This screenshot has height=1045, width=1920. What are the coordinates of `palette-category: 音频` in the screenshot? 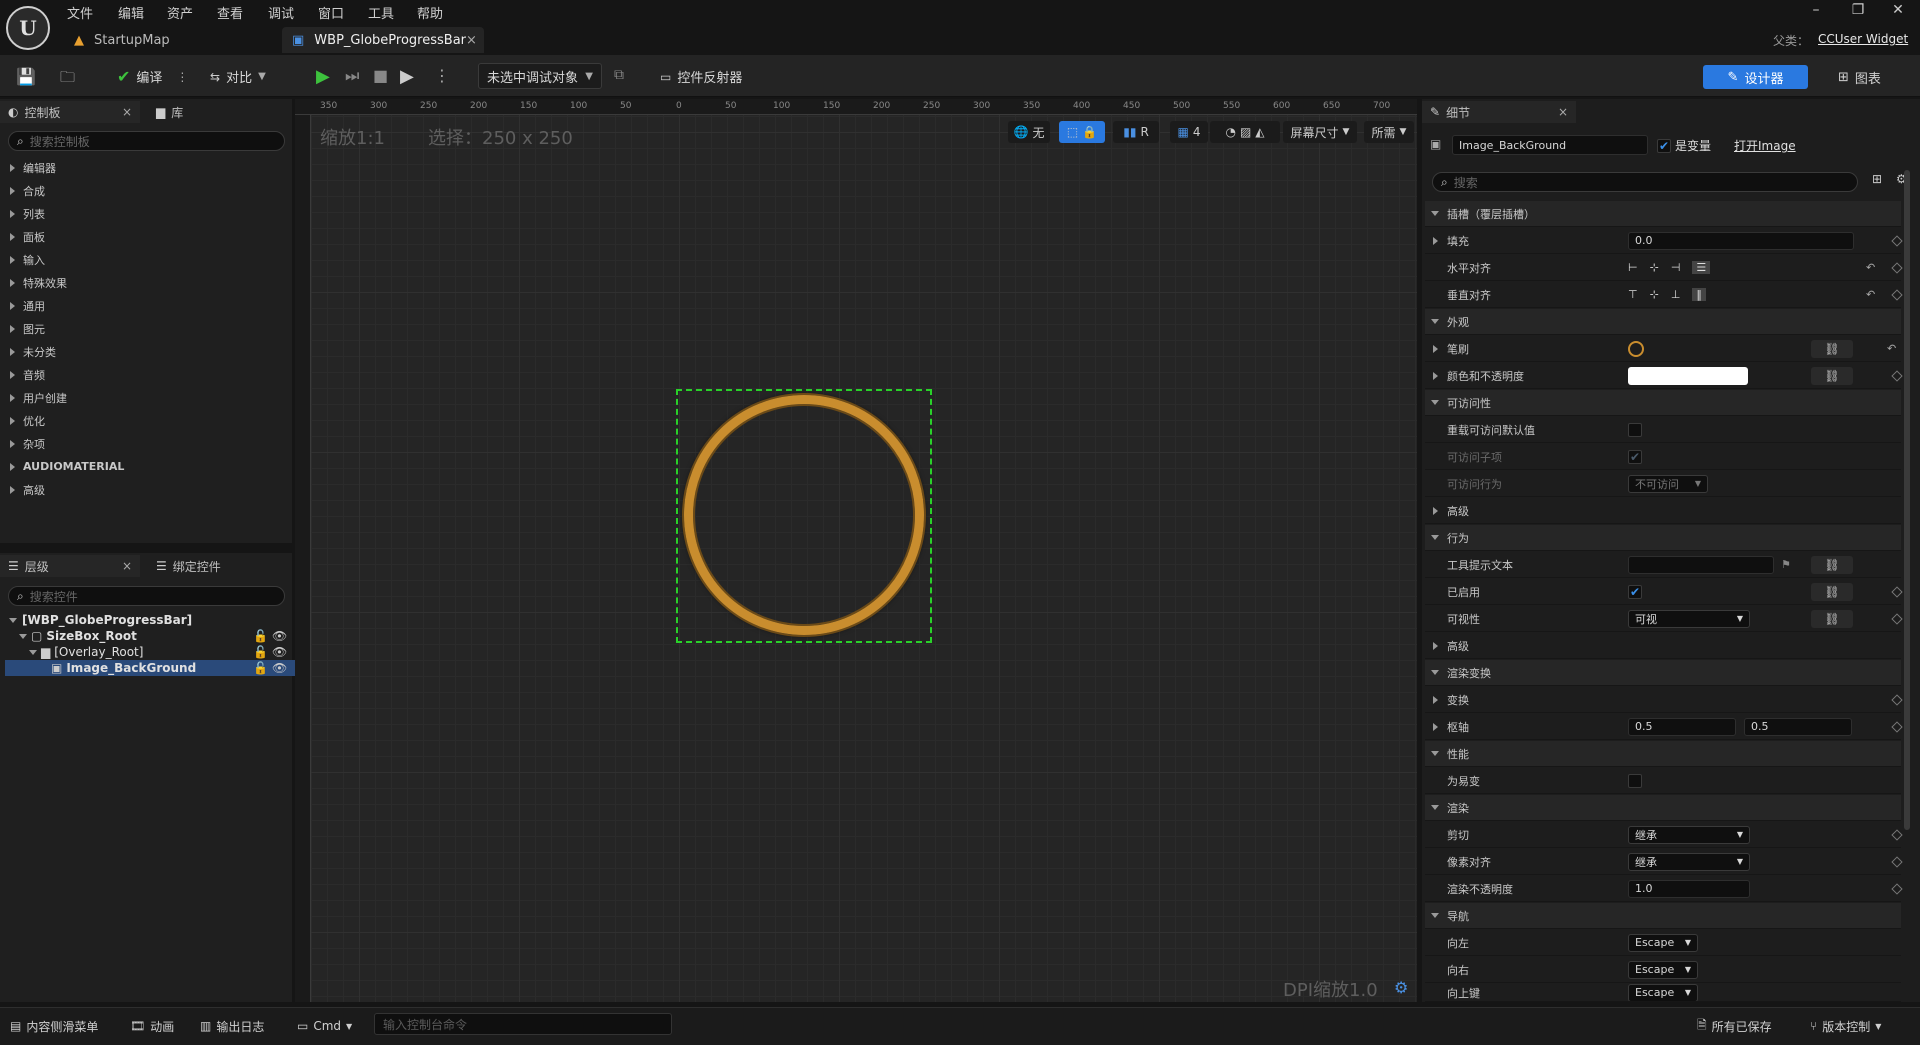 It's located at (146, 374).